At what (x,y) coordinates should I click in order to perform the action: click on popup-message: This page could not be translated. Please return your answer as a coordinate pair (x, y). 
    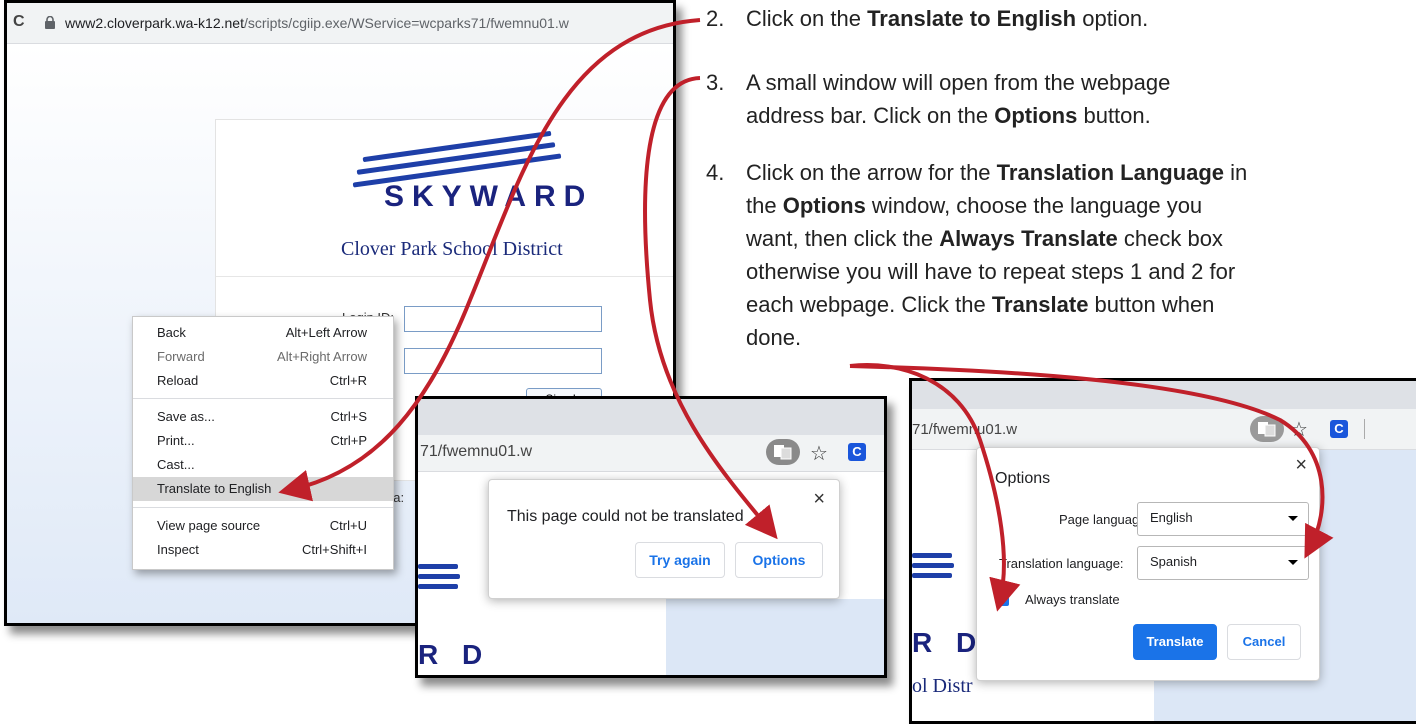
    Looking at the image, I should click on (625, 516).